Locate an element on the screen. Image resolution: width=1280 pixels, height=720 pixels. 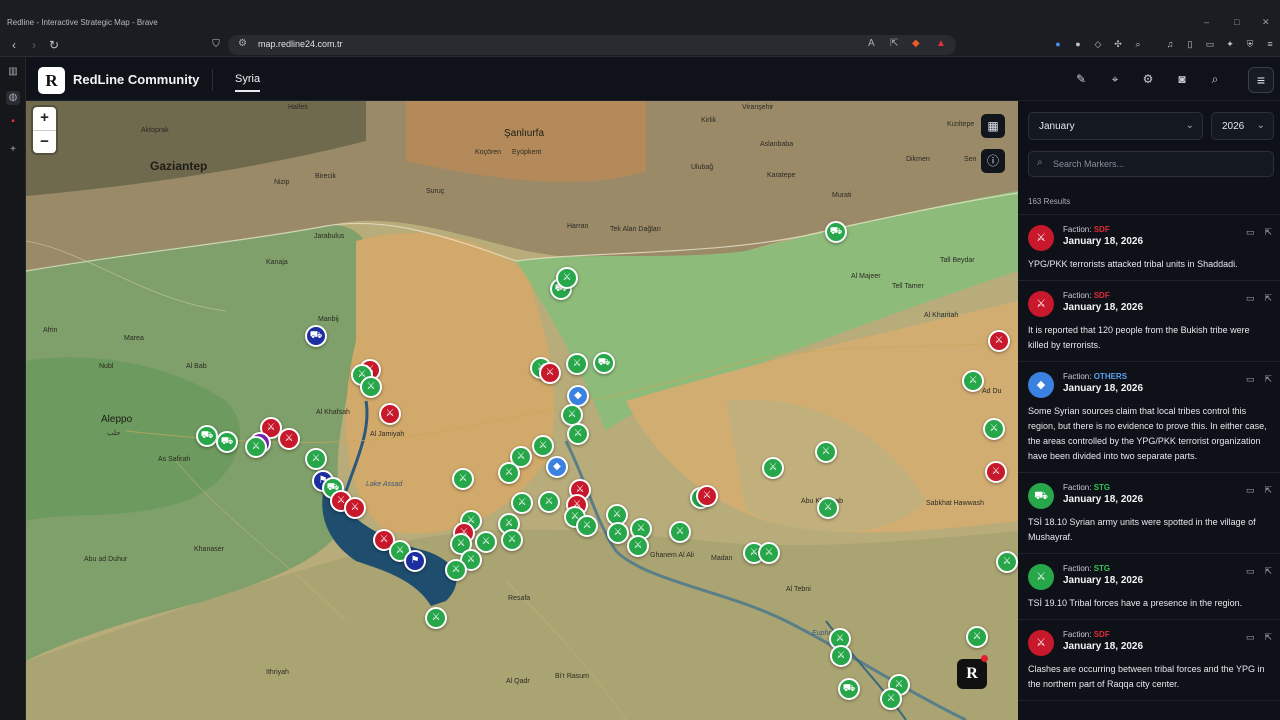
maximize-icon: □ is located at coordinates (1236, 22).